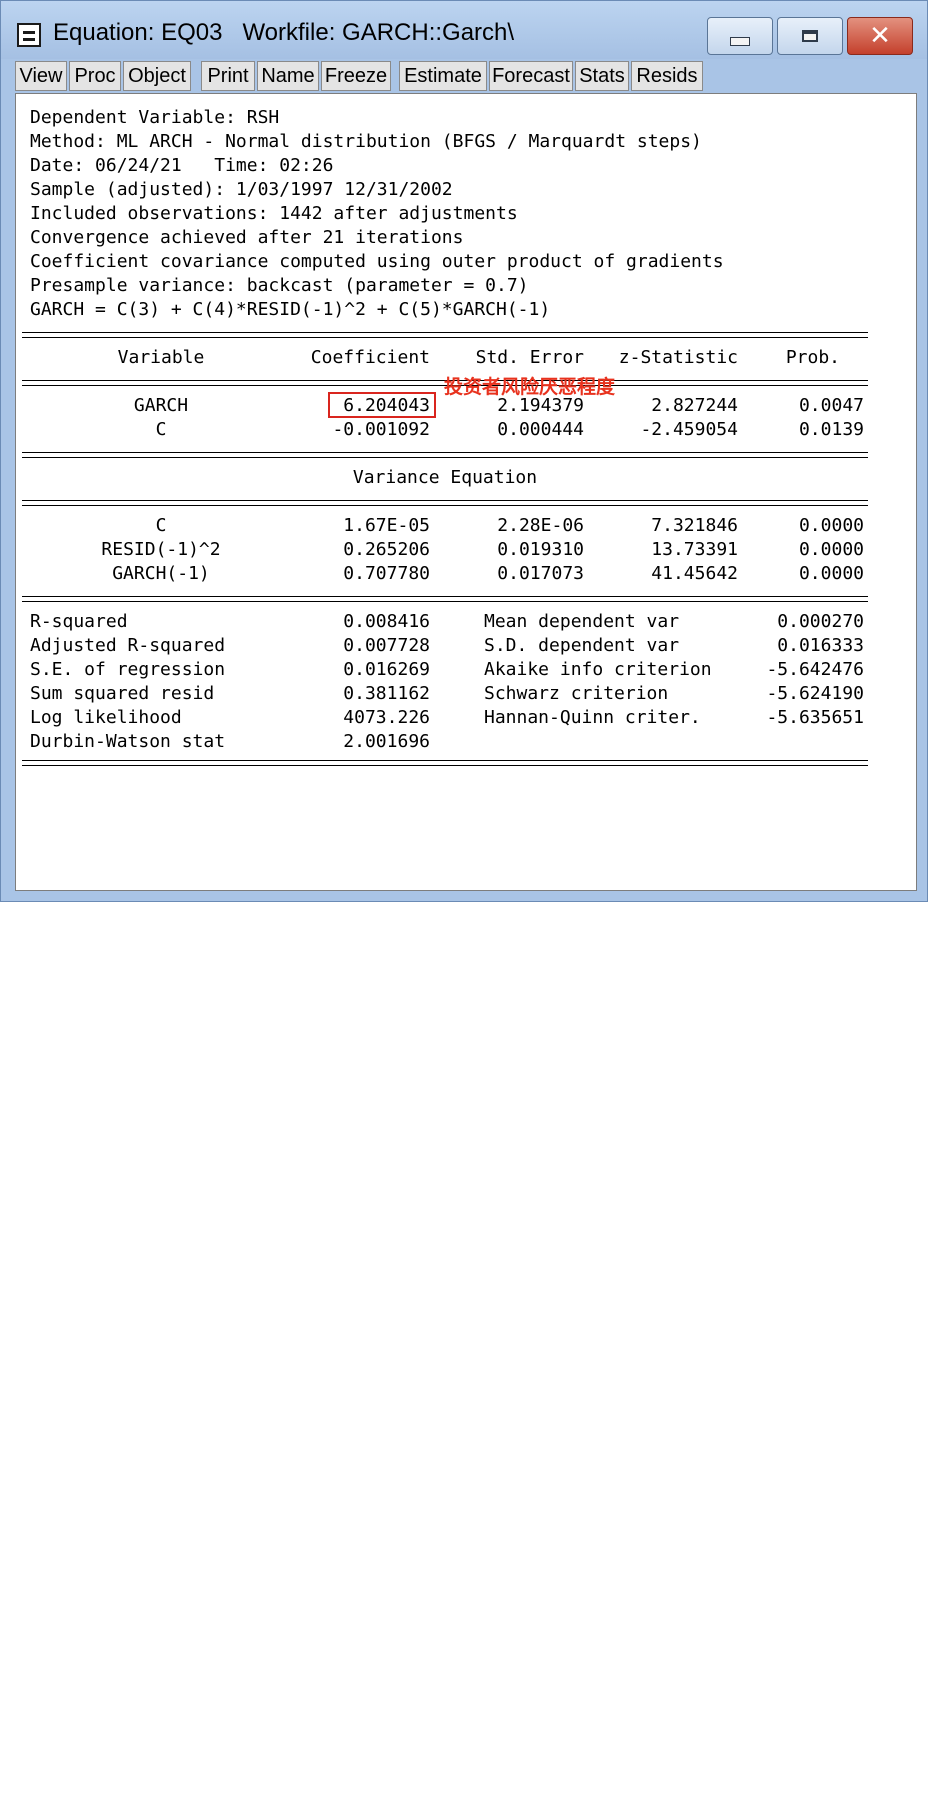 This screenshot has height=1804, width=928. What do you see at coordinates (529, 357) in the screenshot?
I see `col-header-std-error: Std. Error` at bounding box center [529, 357].